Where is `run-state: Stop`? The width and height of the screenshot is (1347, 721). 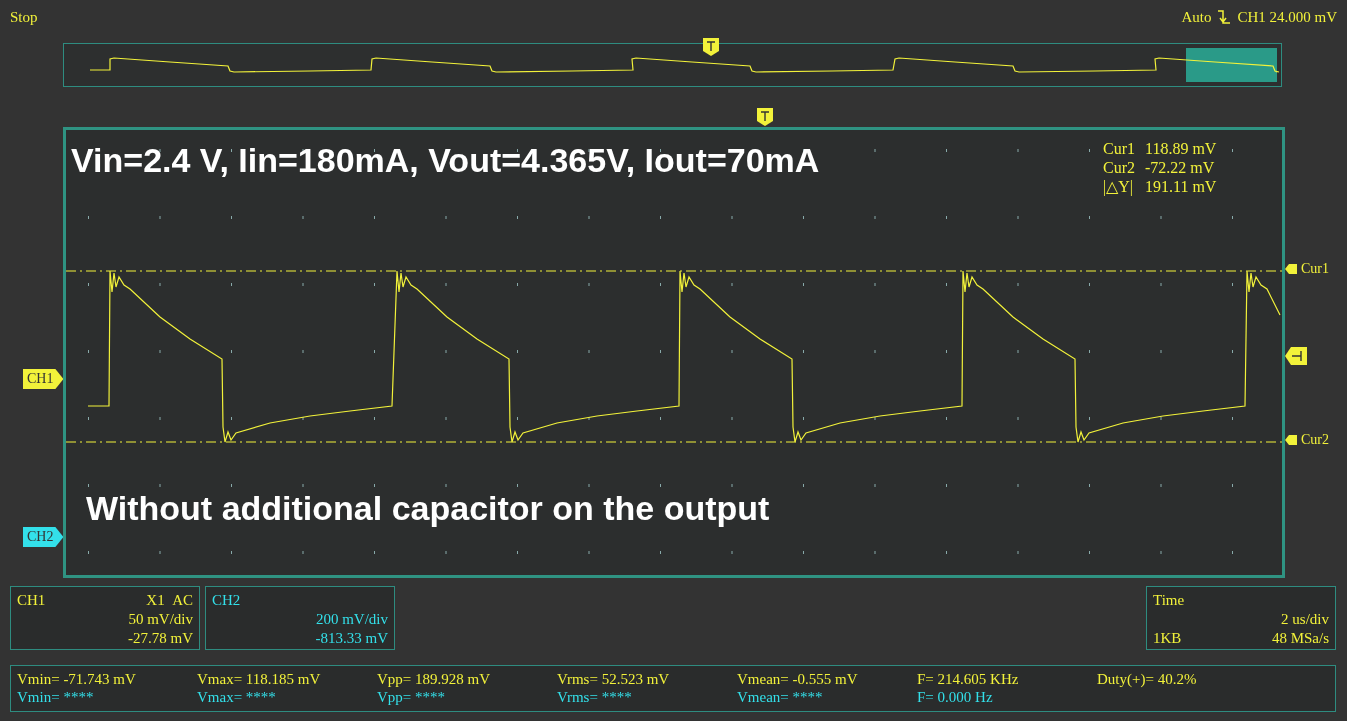 run-state: Stop is located at coordinates (24, 17).